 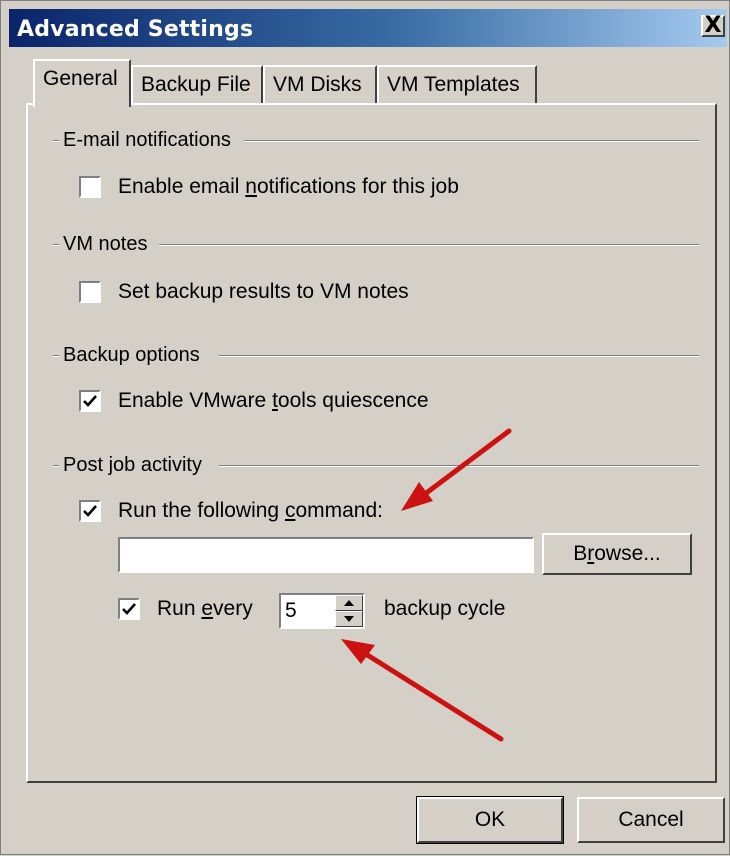 I want to click on close-button: X, so click(x=713, y=26).